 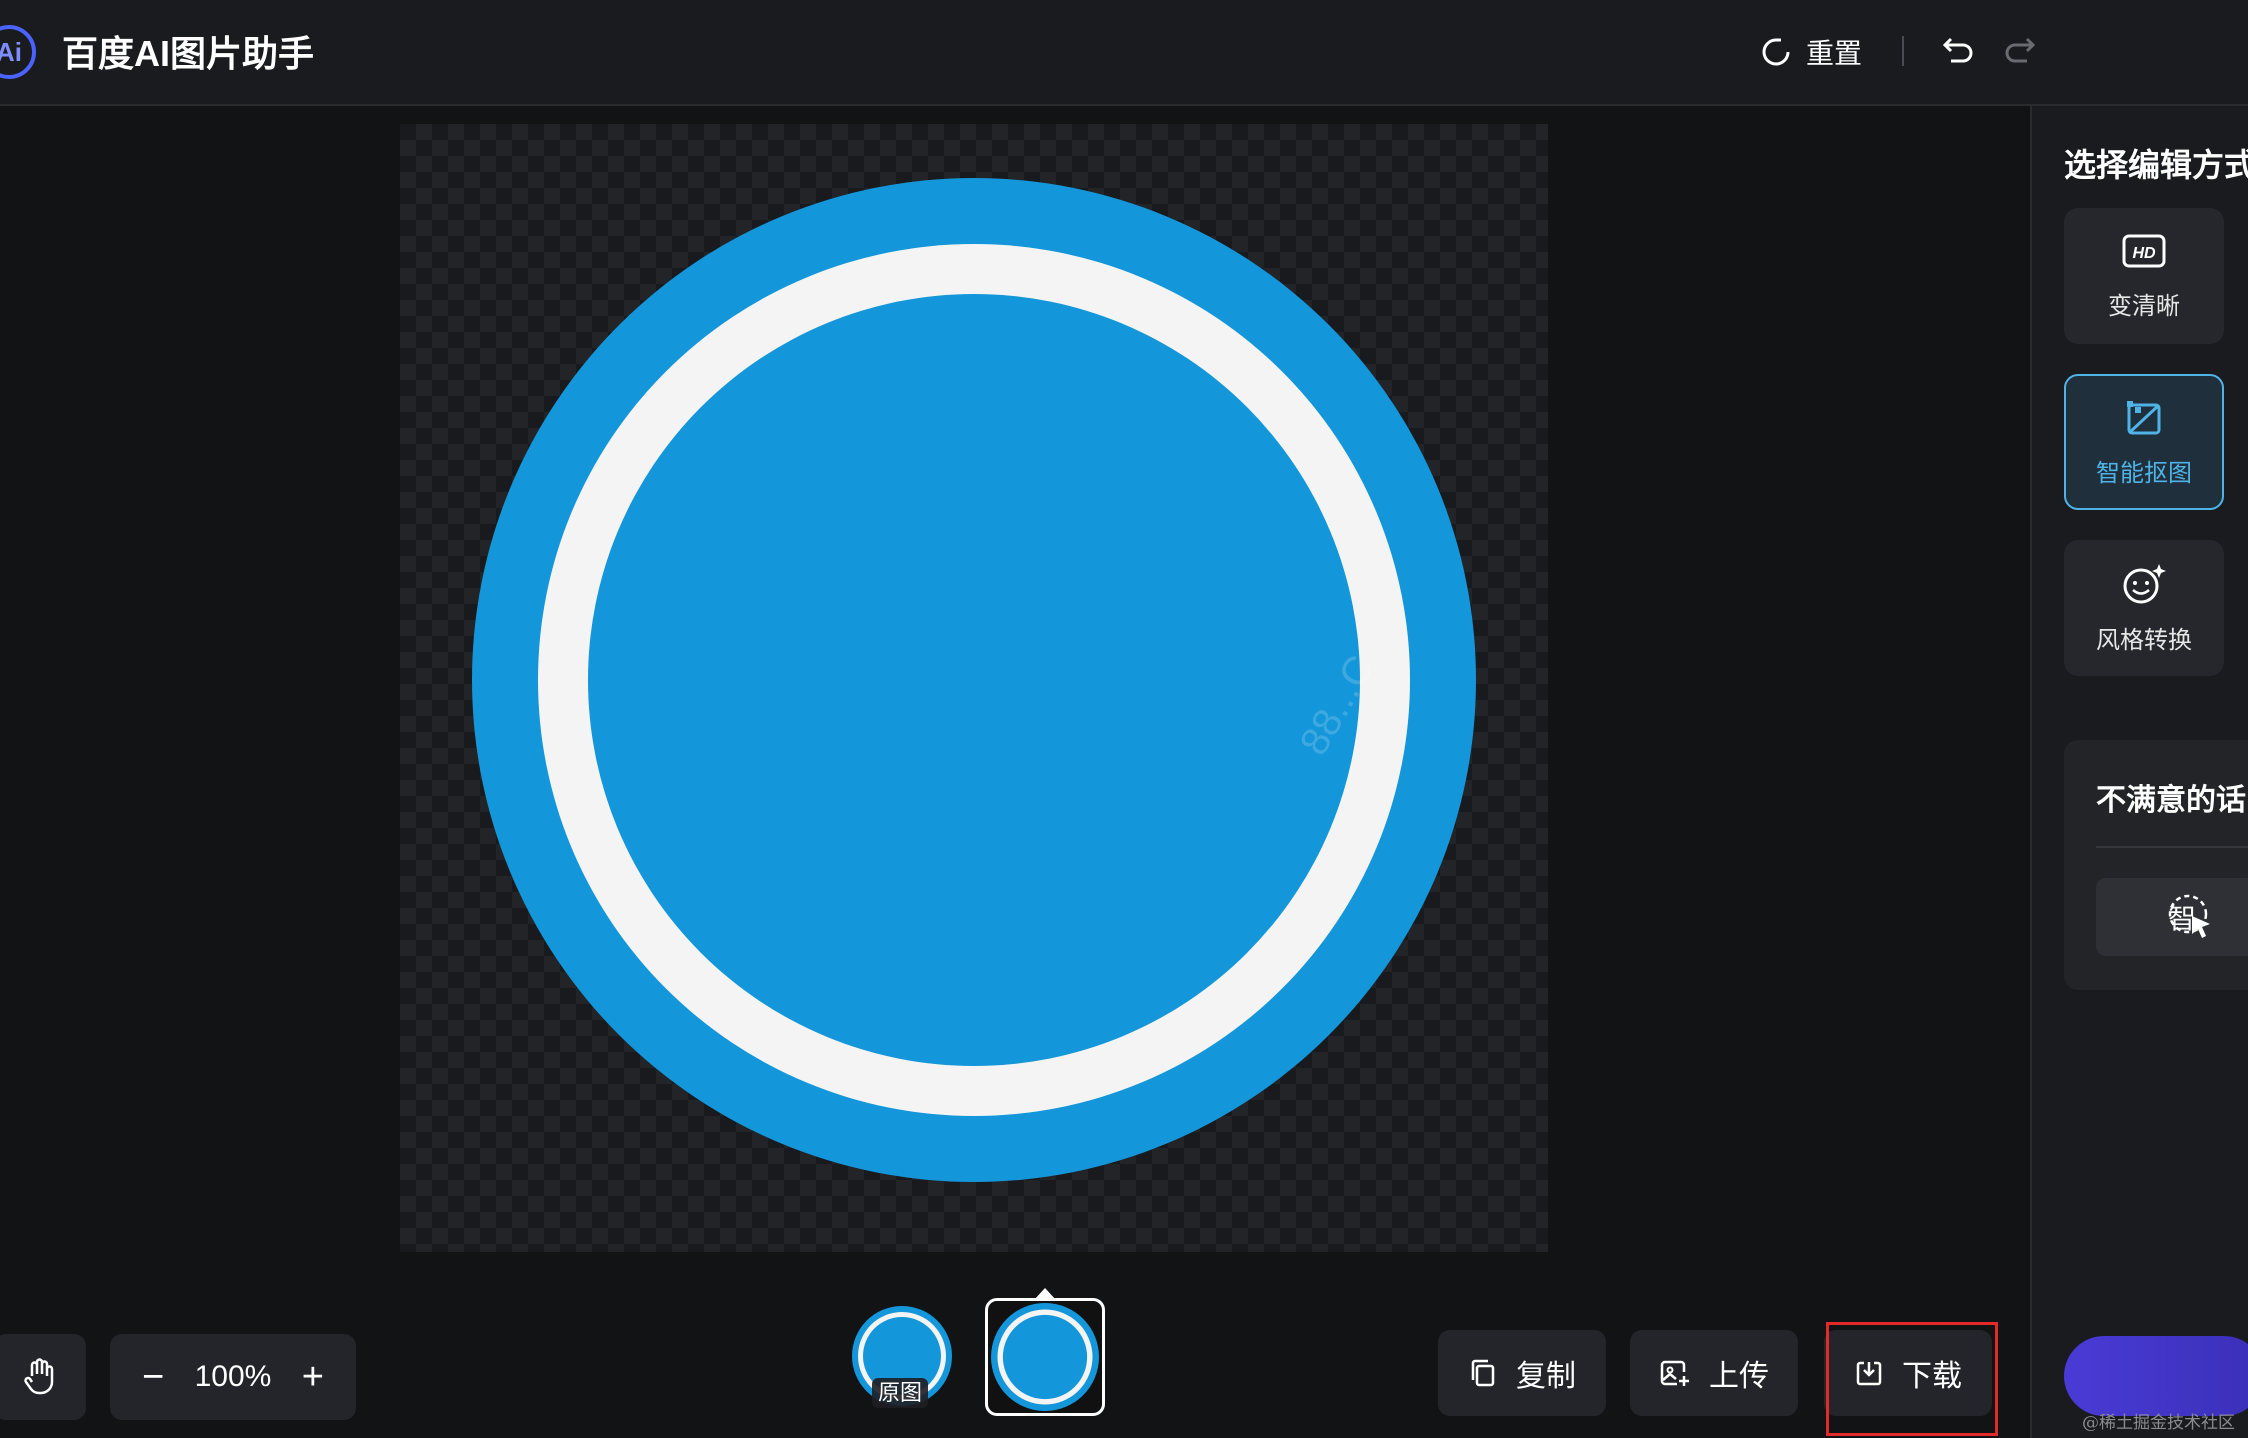 I want to click on panel-title: 选择编辑方式, so click(x=2156, y=165).